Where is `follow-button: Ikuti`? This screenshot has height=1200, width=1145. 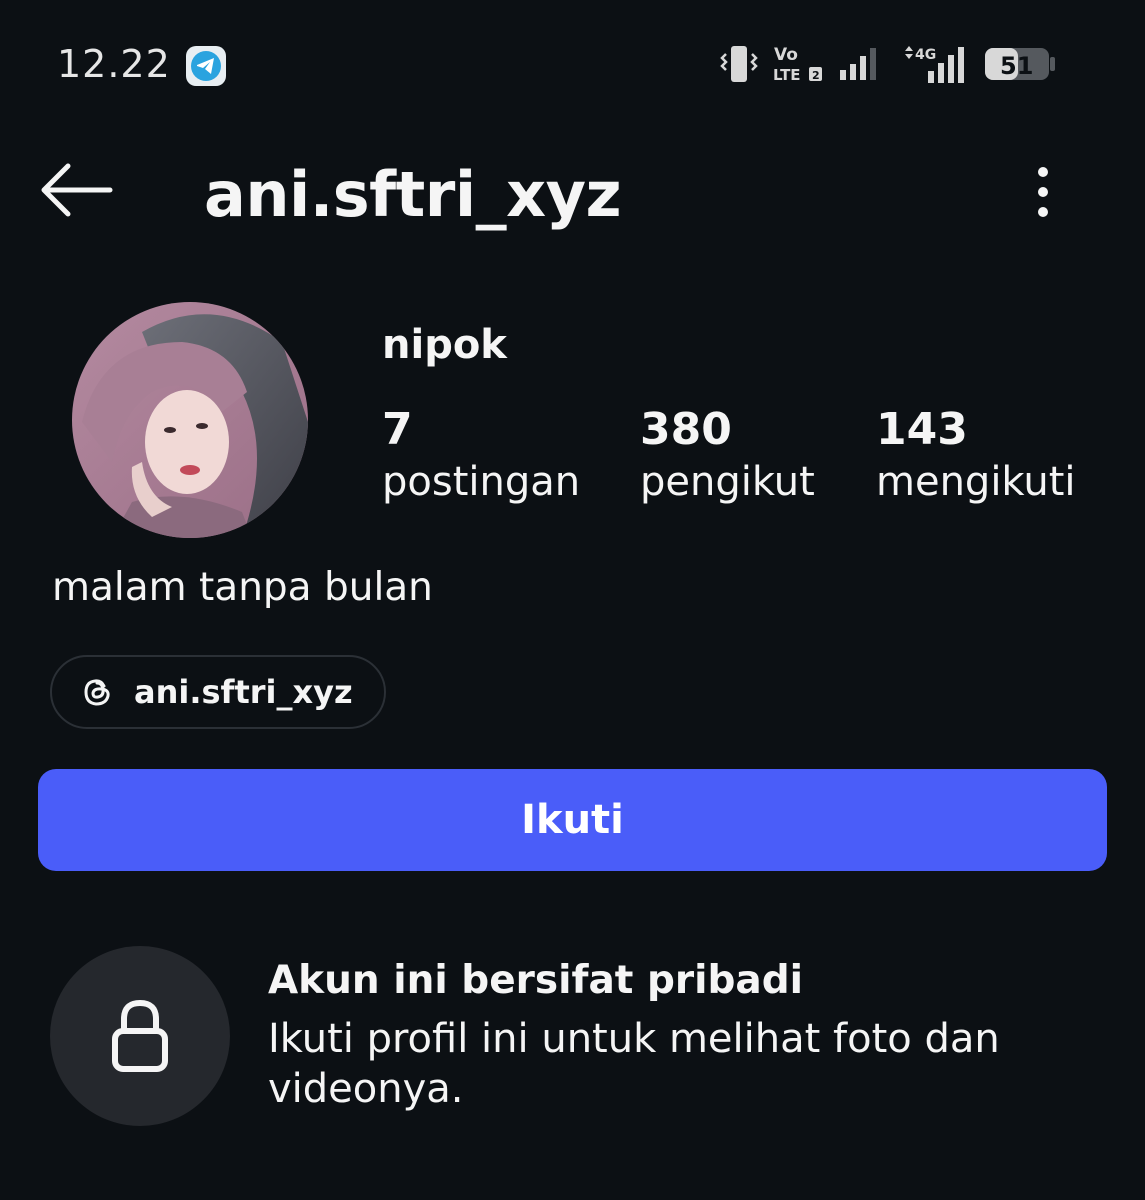 follow-button: Ikuti is located at coordinates (572, 820).